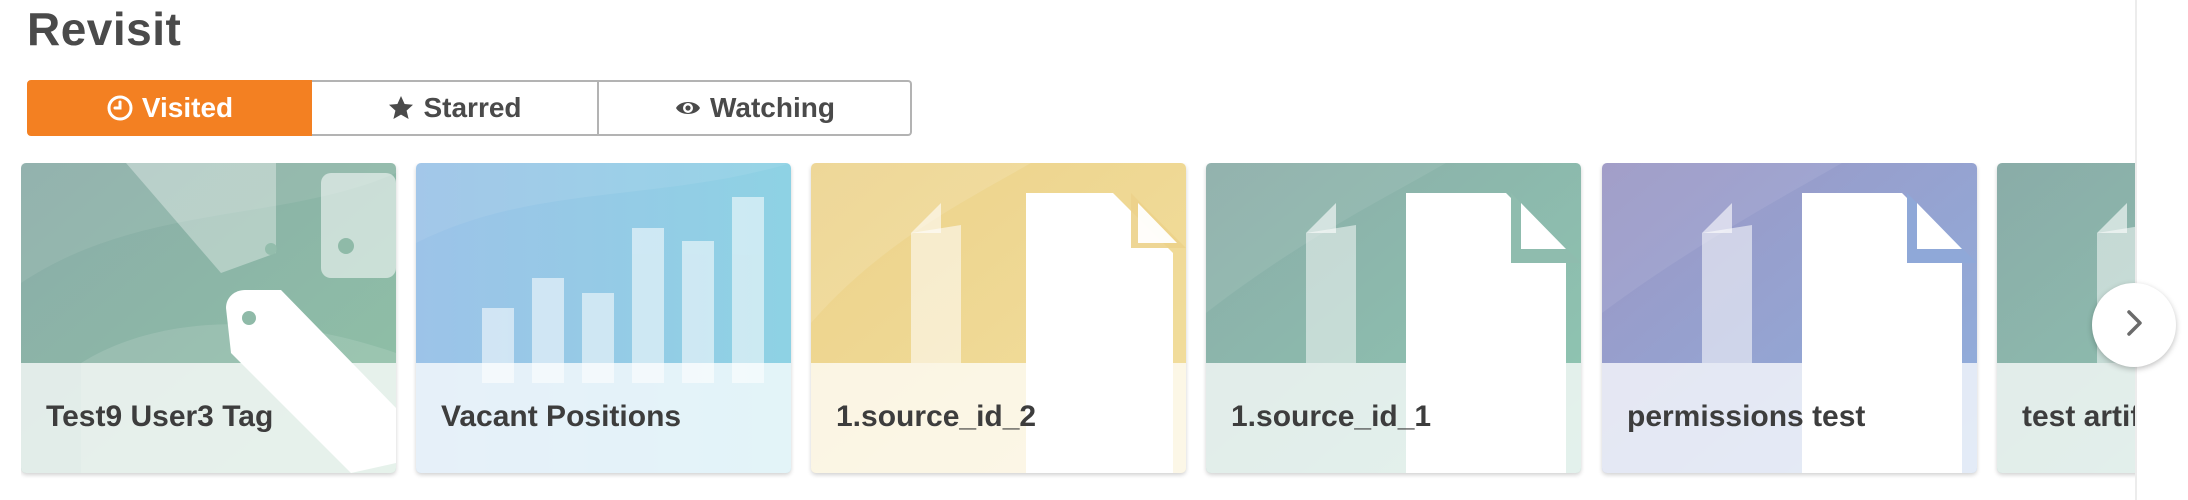  I want to click on card-test9-user3-tag: Test9 User3 Tag, so click(208, 318).